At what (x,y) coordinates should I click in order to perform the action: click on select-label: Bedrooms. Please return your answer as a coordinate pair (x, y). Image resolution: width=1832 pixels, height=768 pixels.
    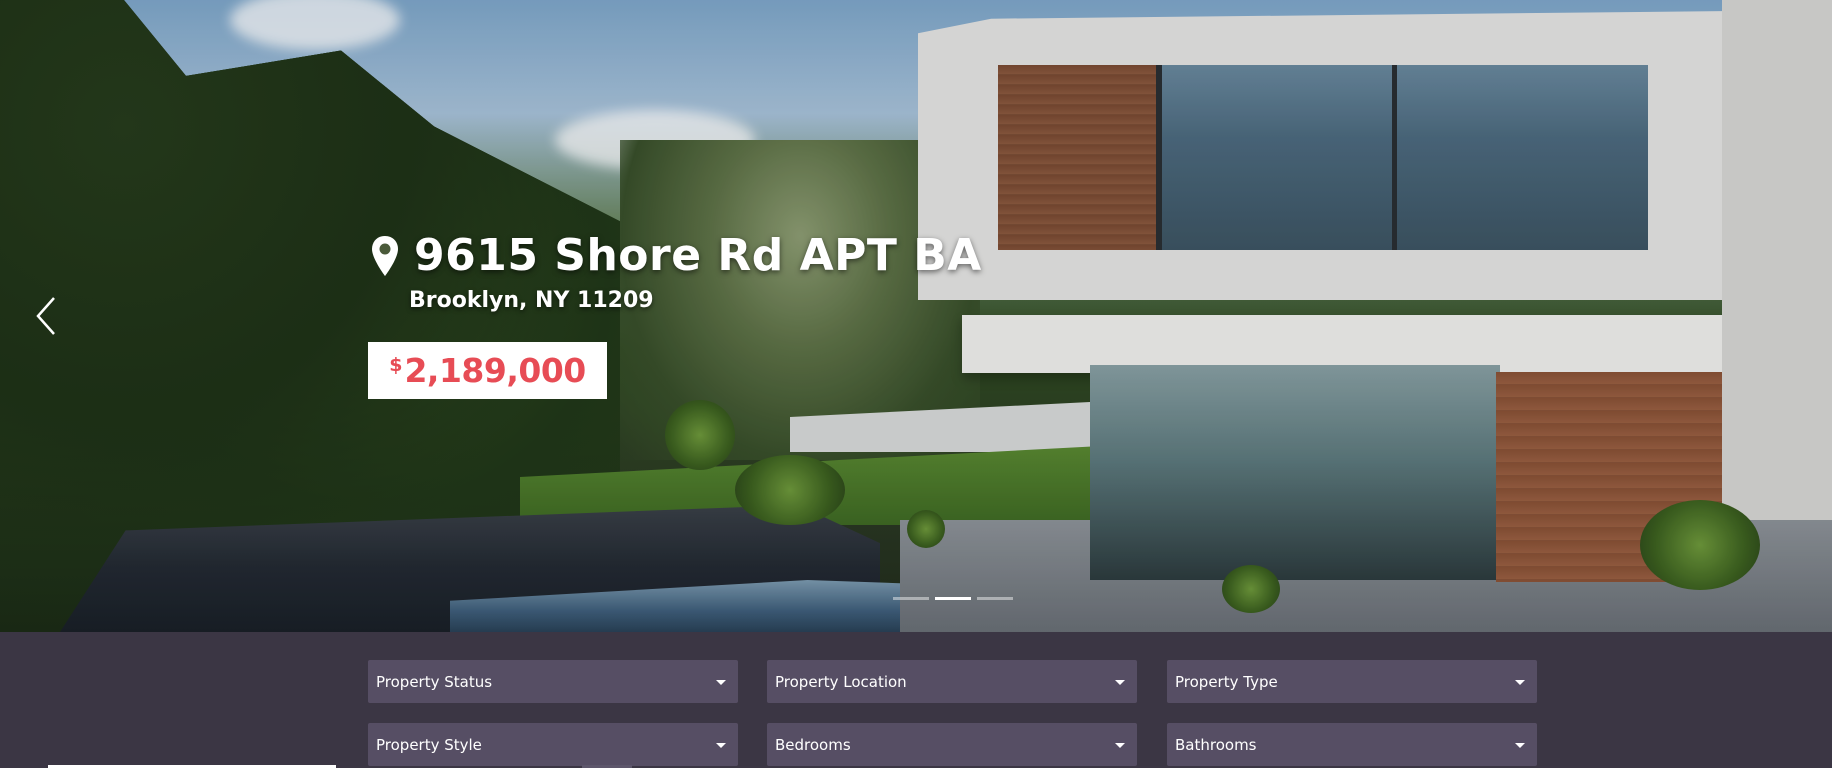
    Looking at the image, I should click on (813, 744).